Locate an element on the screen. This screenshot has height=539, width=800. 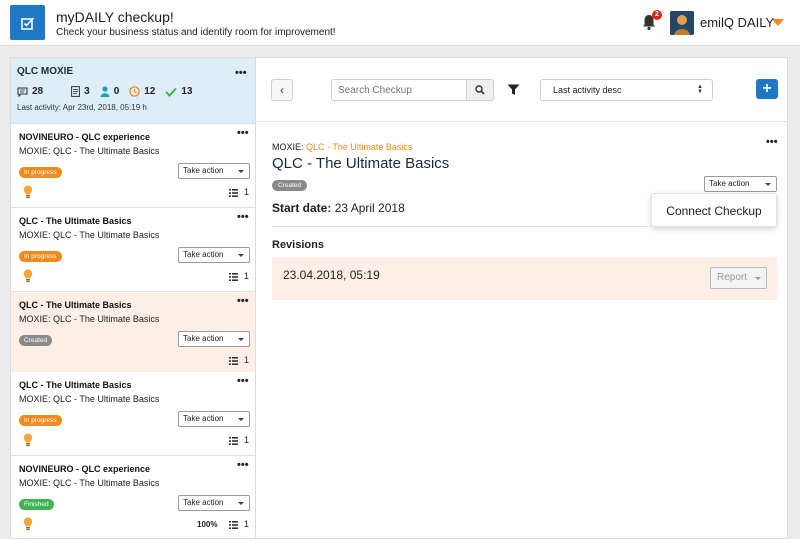
status-badge: Finished is located at coordinates (36, 504).